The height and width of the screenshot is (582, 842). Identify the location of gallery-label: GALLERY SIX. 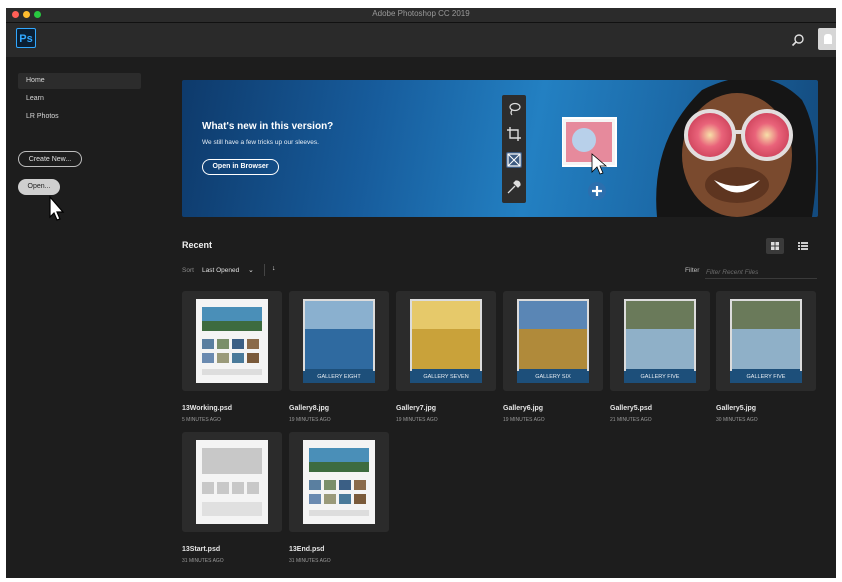
(553, 377).